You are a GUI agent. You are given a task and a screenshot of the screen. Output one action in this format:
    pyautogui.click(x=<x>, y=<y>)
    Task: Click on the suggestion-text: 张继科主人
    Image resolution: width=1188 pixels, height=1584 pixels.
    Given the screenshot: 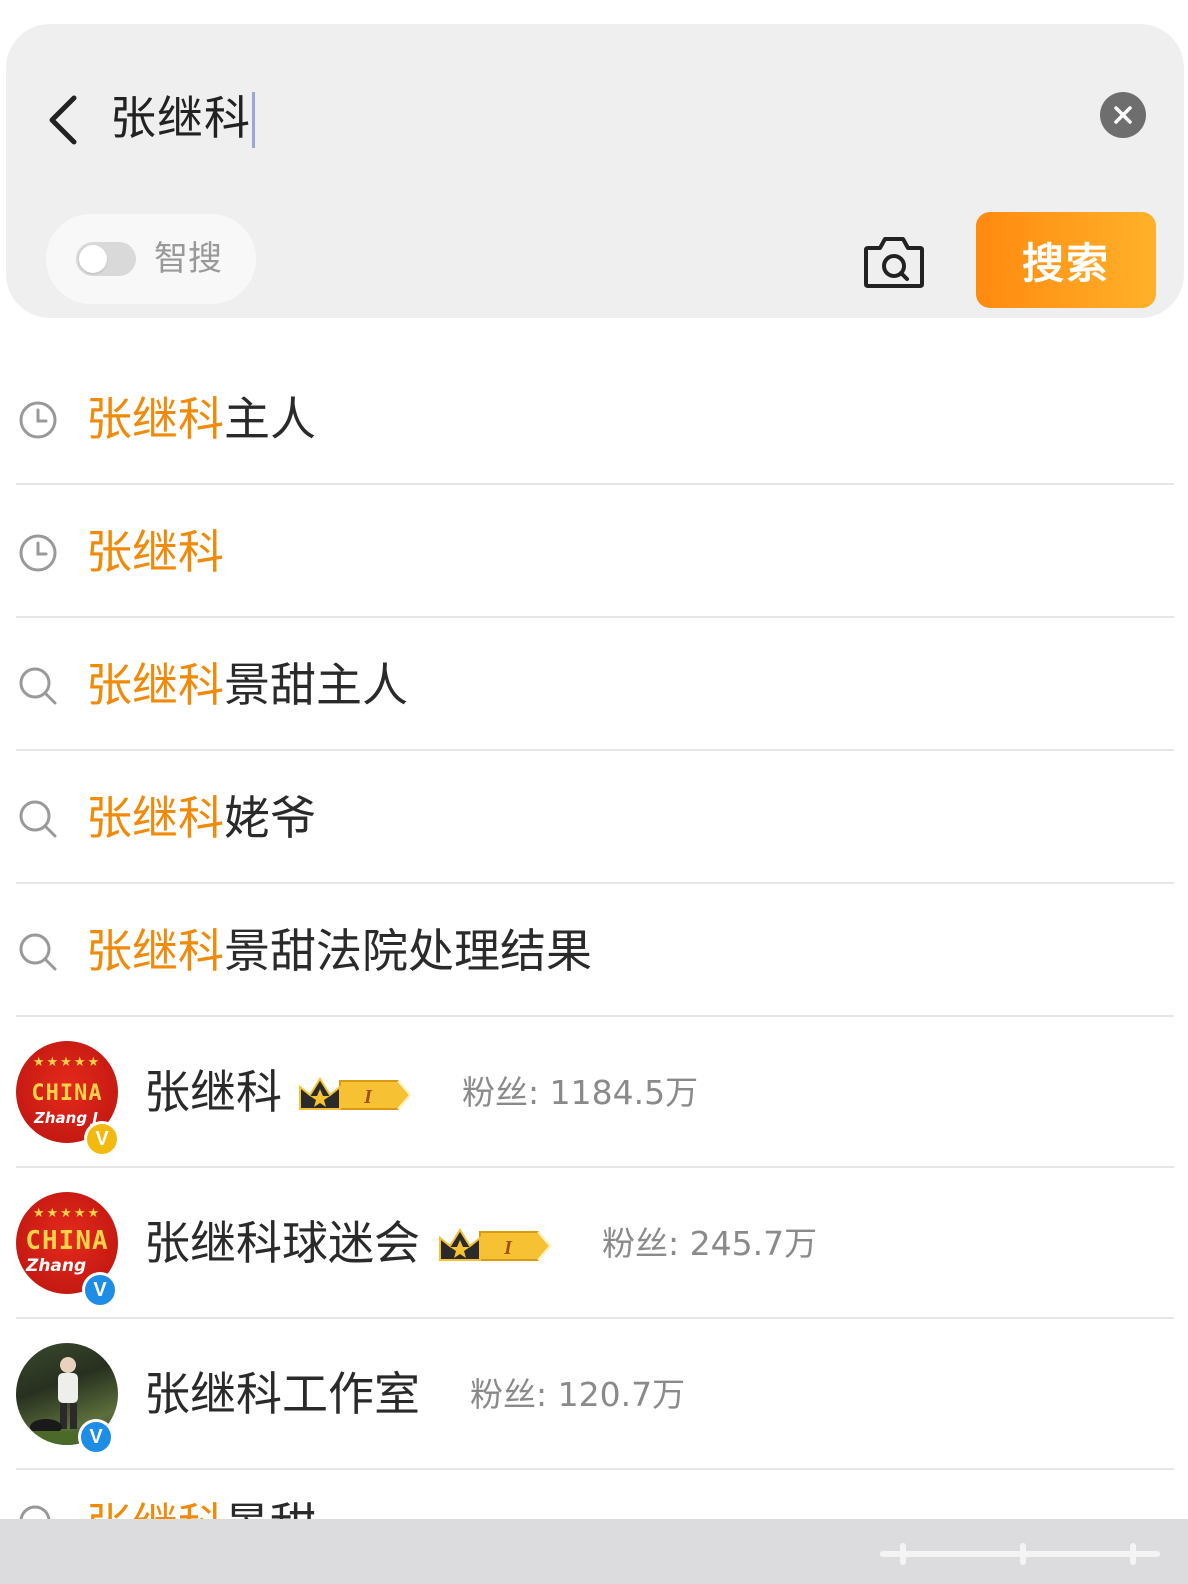 What is the action you would take?
    pyautogui.click(x=201, y=419)
    